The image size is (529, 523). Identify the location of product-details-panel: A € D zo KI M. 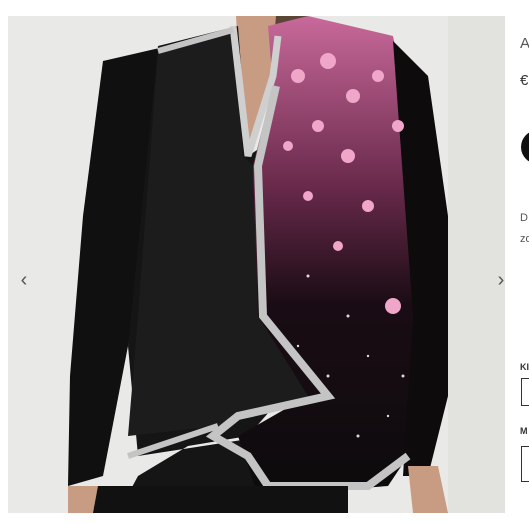
(522, 261).